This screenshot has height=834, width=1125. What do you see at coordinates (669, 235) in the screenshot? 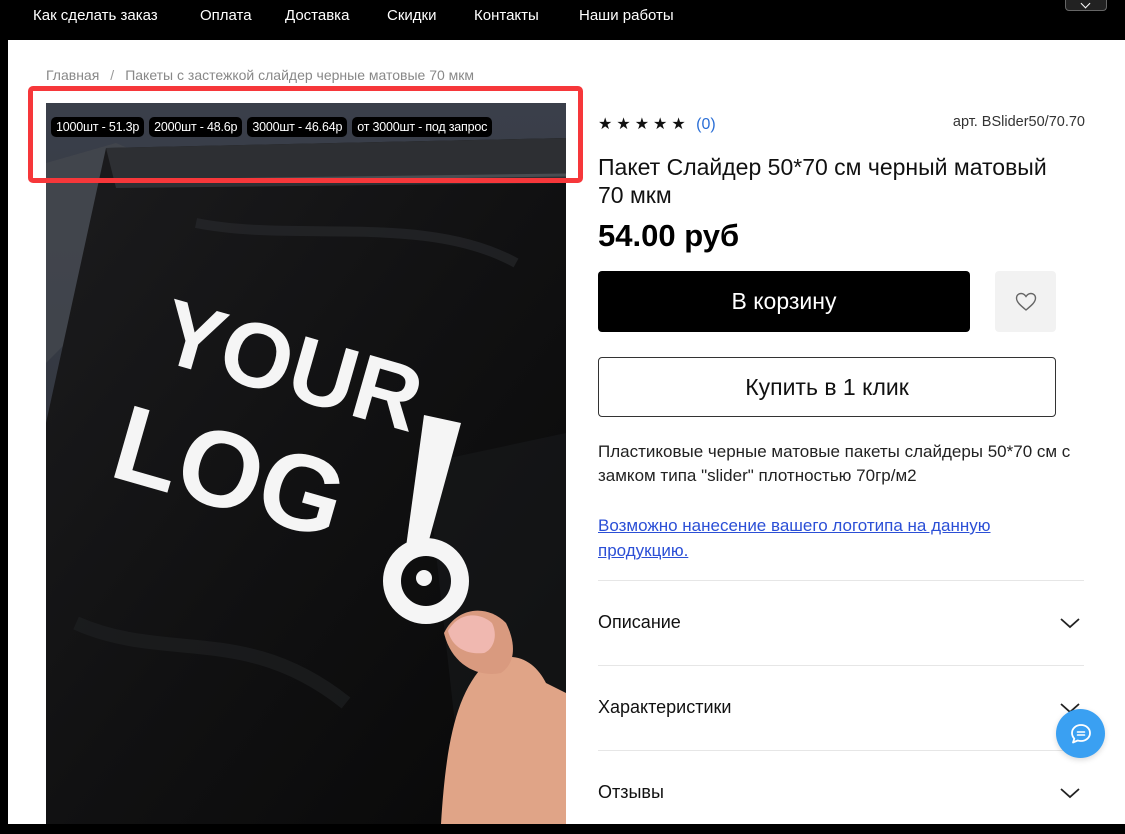
I see `product-price: 54.00 руб` at bounding box center [669, 235].